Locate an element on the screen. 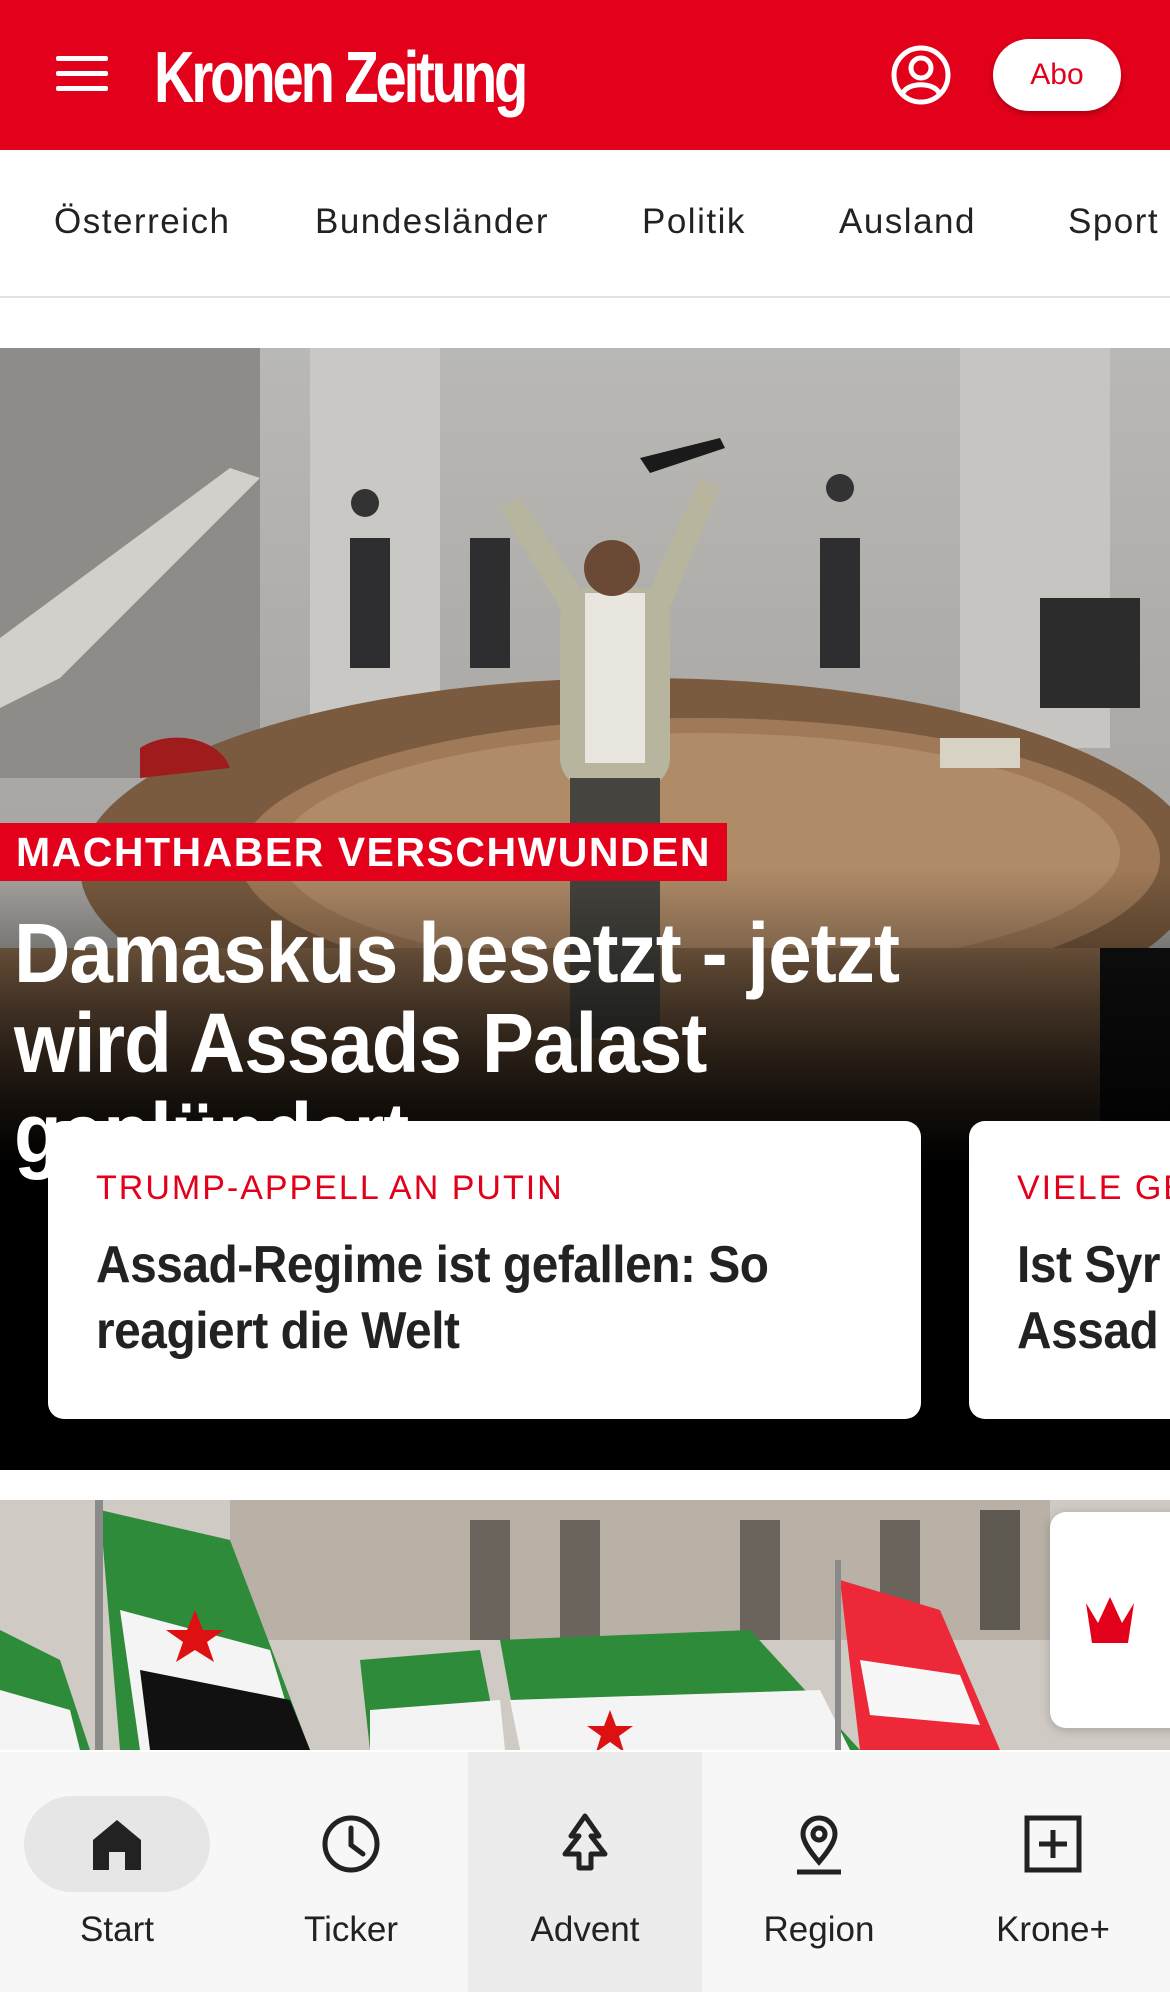  hamburger-menu-icon is located at coordinates (84, 75).